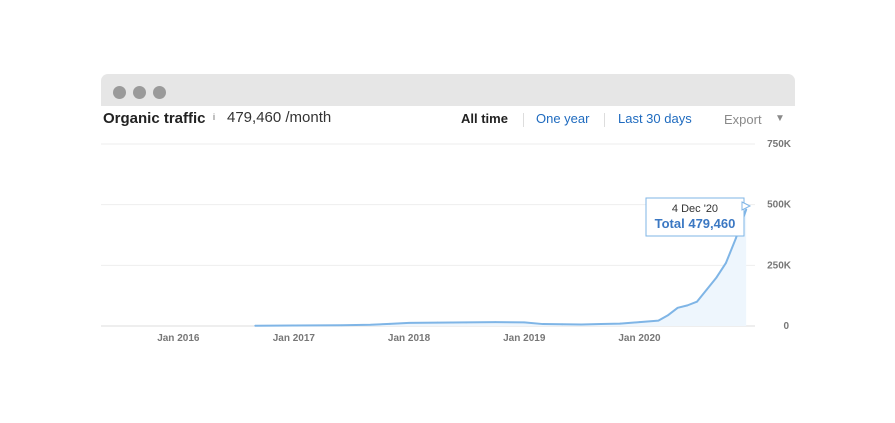 This screenshot has height=423, width=895. What do you see at coordinates (695, 209) in the screenshot?
I see `tooltip-date: 4 Dec '20` at bounding box center [695, 209].